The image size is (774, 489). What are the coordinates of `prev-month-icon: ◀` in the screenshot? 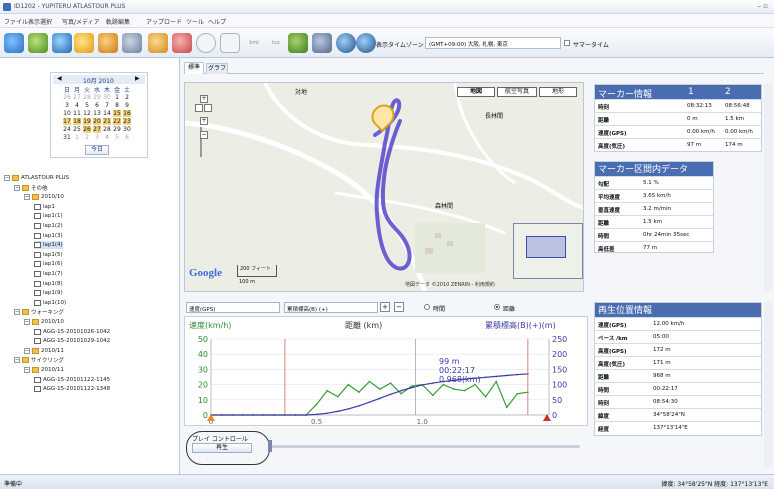 It's located at (59, 78).